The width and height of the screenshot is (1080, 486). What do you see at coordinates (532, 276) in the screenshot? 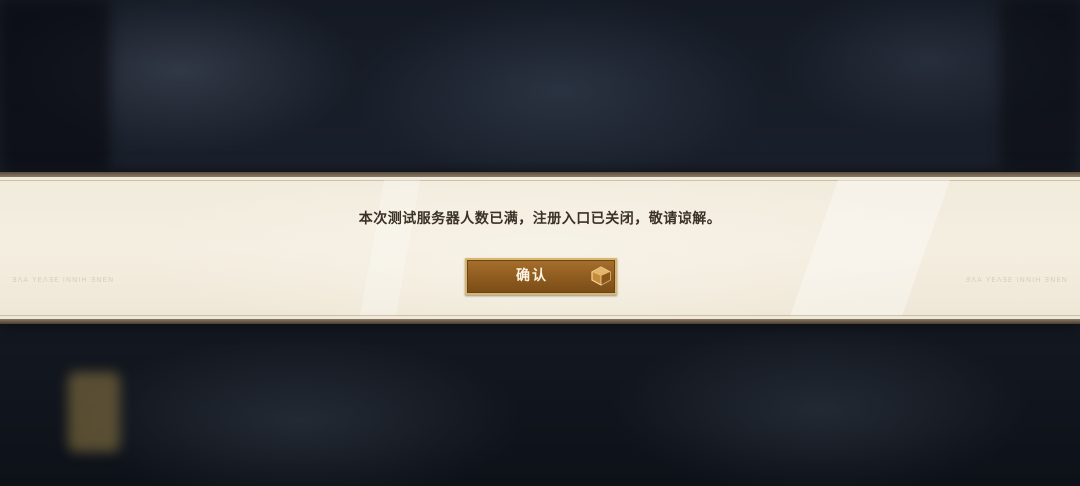
I see `confirm-button-label: 确认` at bounding box center [532, 276].